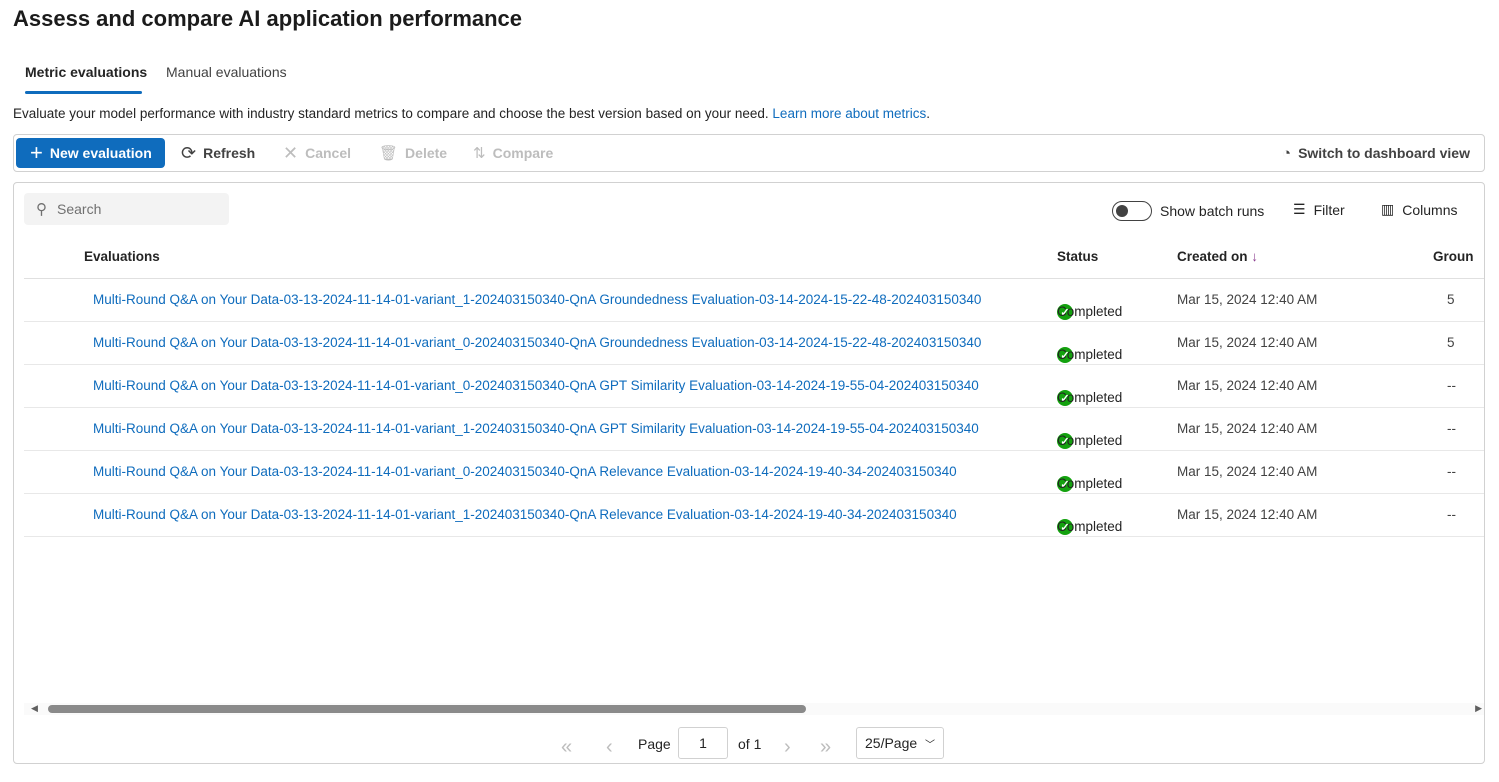 The height and width of the screenshot is (782, 1499). What do you see at coordinates (1329, 209) in the screenshot?
I see `filter-label: Filter` at bounding box center [1329, 209].